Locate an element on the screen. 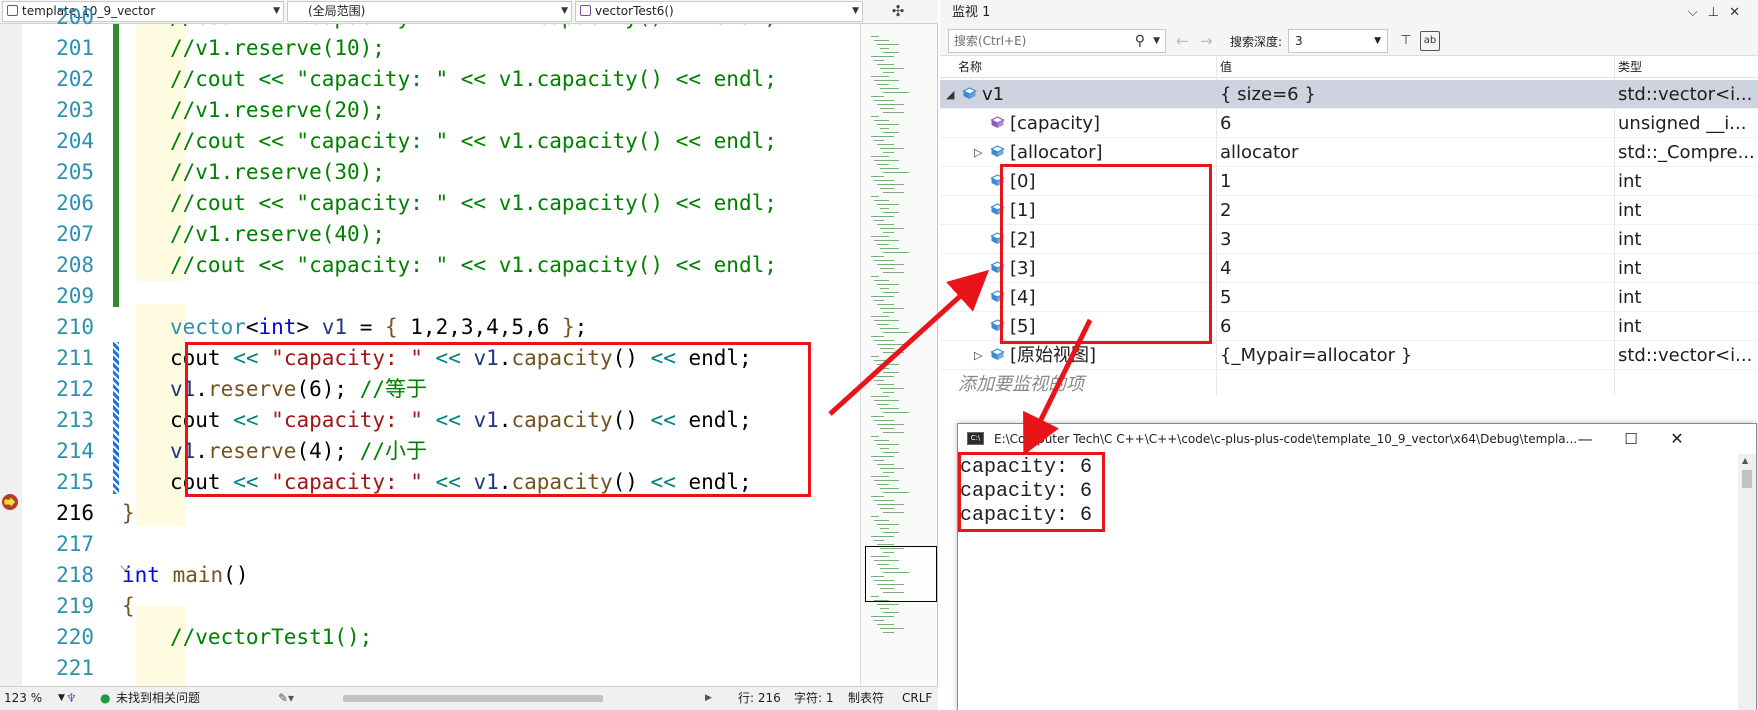 The width and height of the screenshot is (1758, 710). watch-title: 监视 1 is located at coordinates (971, 12).